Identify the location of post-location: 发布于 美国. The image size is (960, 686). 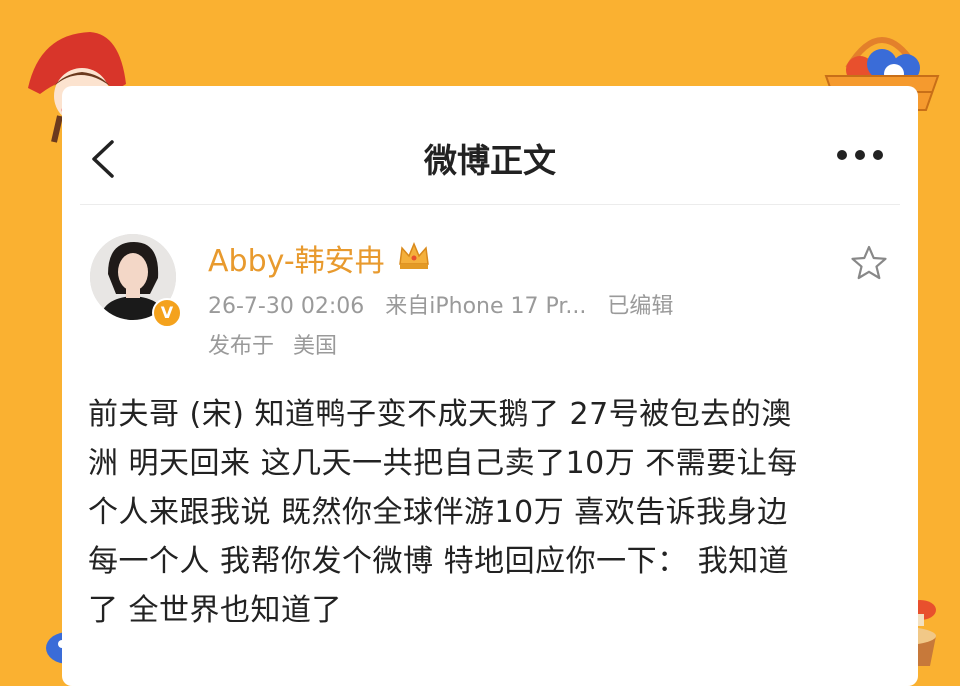
(278, 344).